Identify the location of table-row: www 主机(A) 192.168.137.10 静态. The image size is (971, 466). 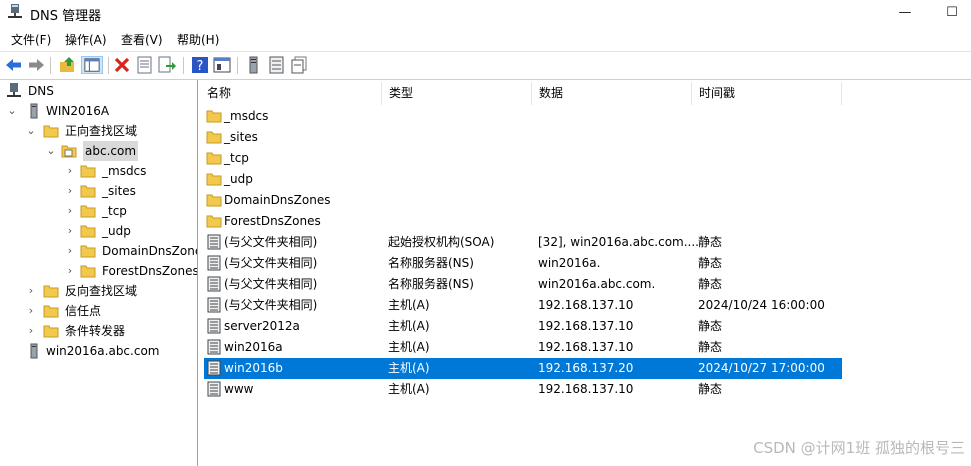
(523, 389).